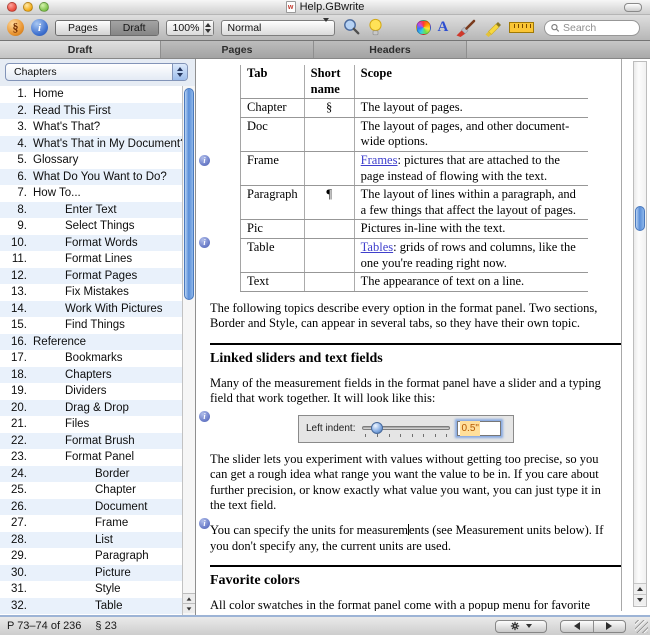  Describe the element at coordinates (91, 341) in the screenshot. I see `sidebar-item: 16. Reference` at that location.